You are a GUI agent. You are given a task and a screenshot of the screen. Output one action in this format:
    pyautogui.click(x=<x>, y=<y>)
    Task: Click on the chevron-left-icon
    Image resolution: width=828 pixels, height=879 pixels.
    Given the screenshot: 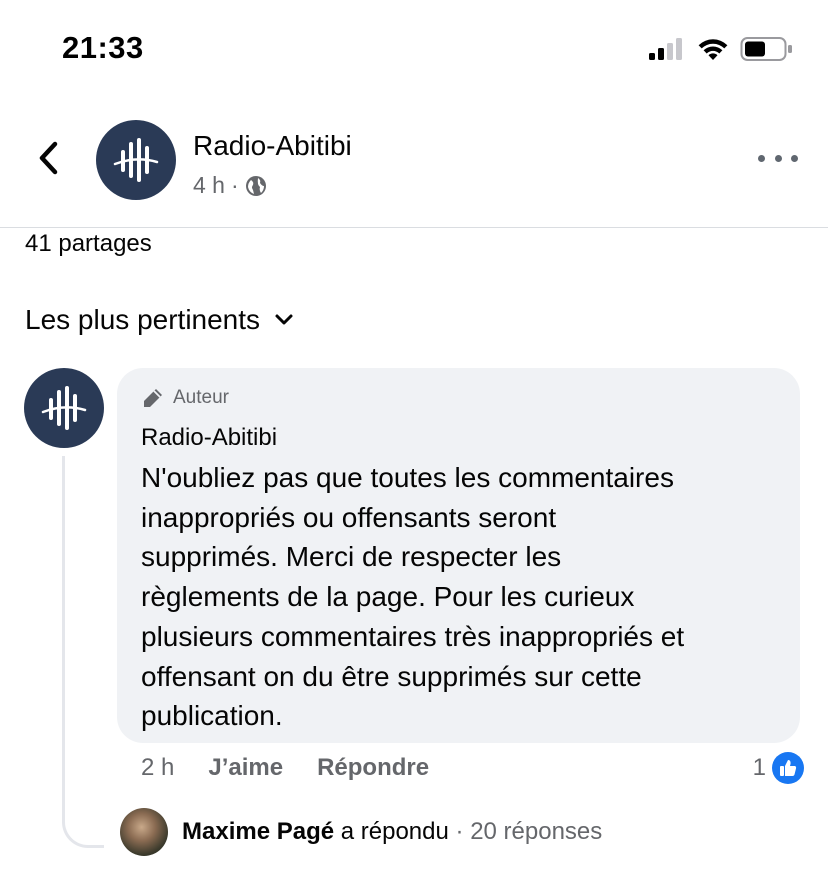 What is the action you would take?
    pyautogui.click(x=48, y=158)
    